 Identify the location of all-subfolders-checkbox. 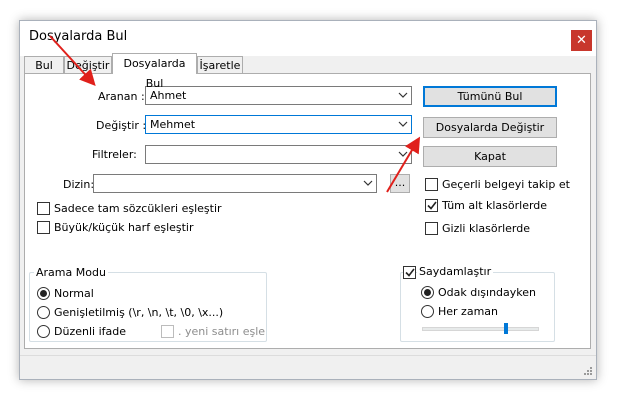
(431, 205).